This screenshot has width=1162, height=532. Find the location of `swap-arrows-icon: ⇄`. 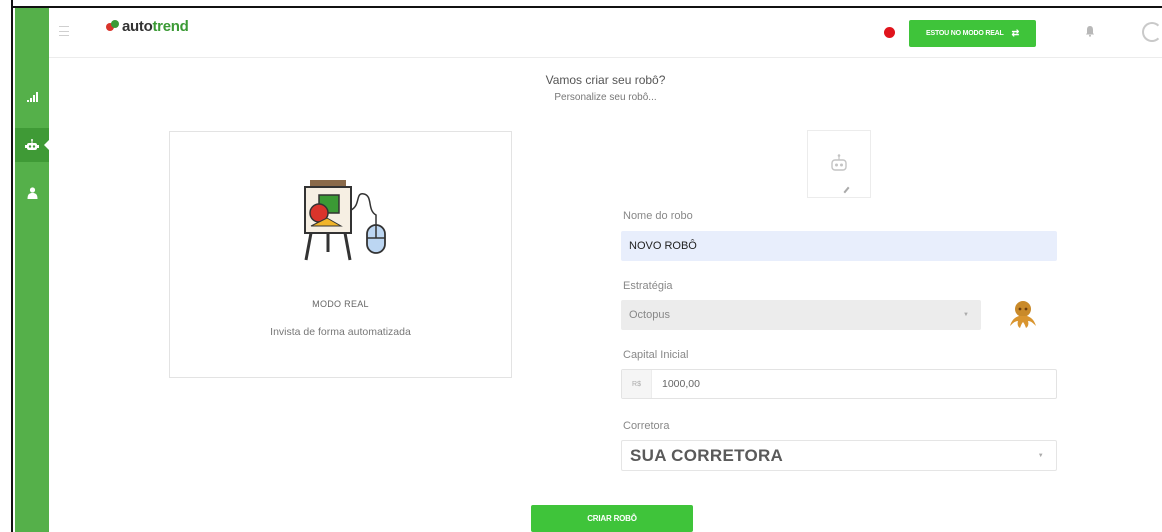

swap-arrows-icon: ⇄ is located at coordinates (1015, 33).